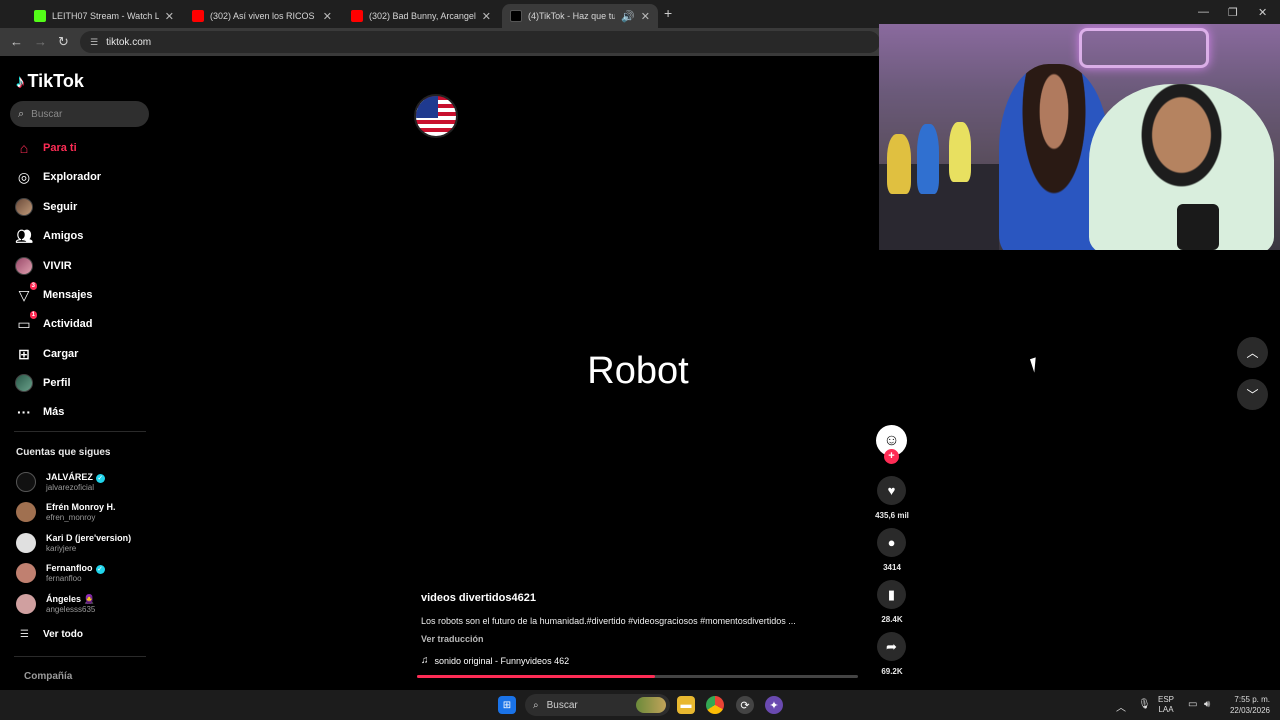 The width and height of the screenshot is (1280, 720). What do you see at coordinates (892, 619) in the screenshot?
I see `save-count: 28.4K` at bounding box center [892, 619].